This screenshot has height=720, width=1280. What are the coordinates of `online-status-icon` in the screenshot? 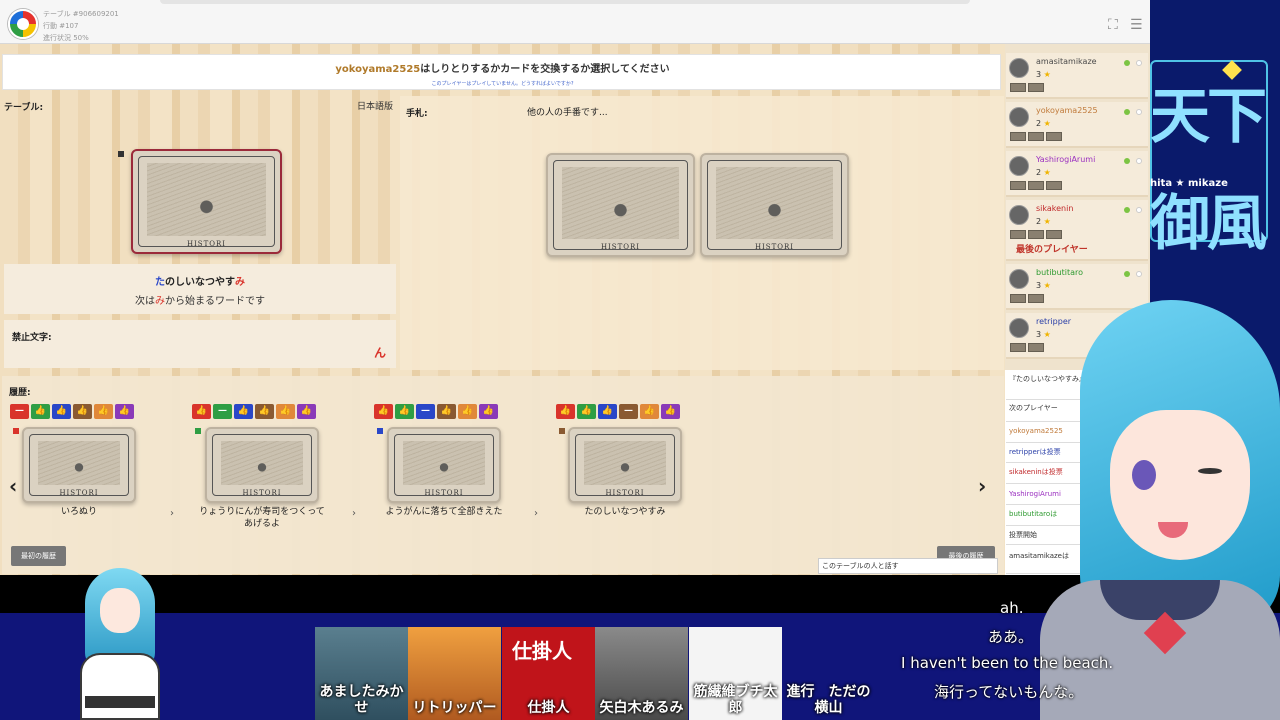 It's located at (1127, 161).